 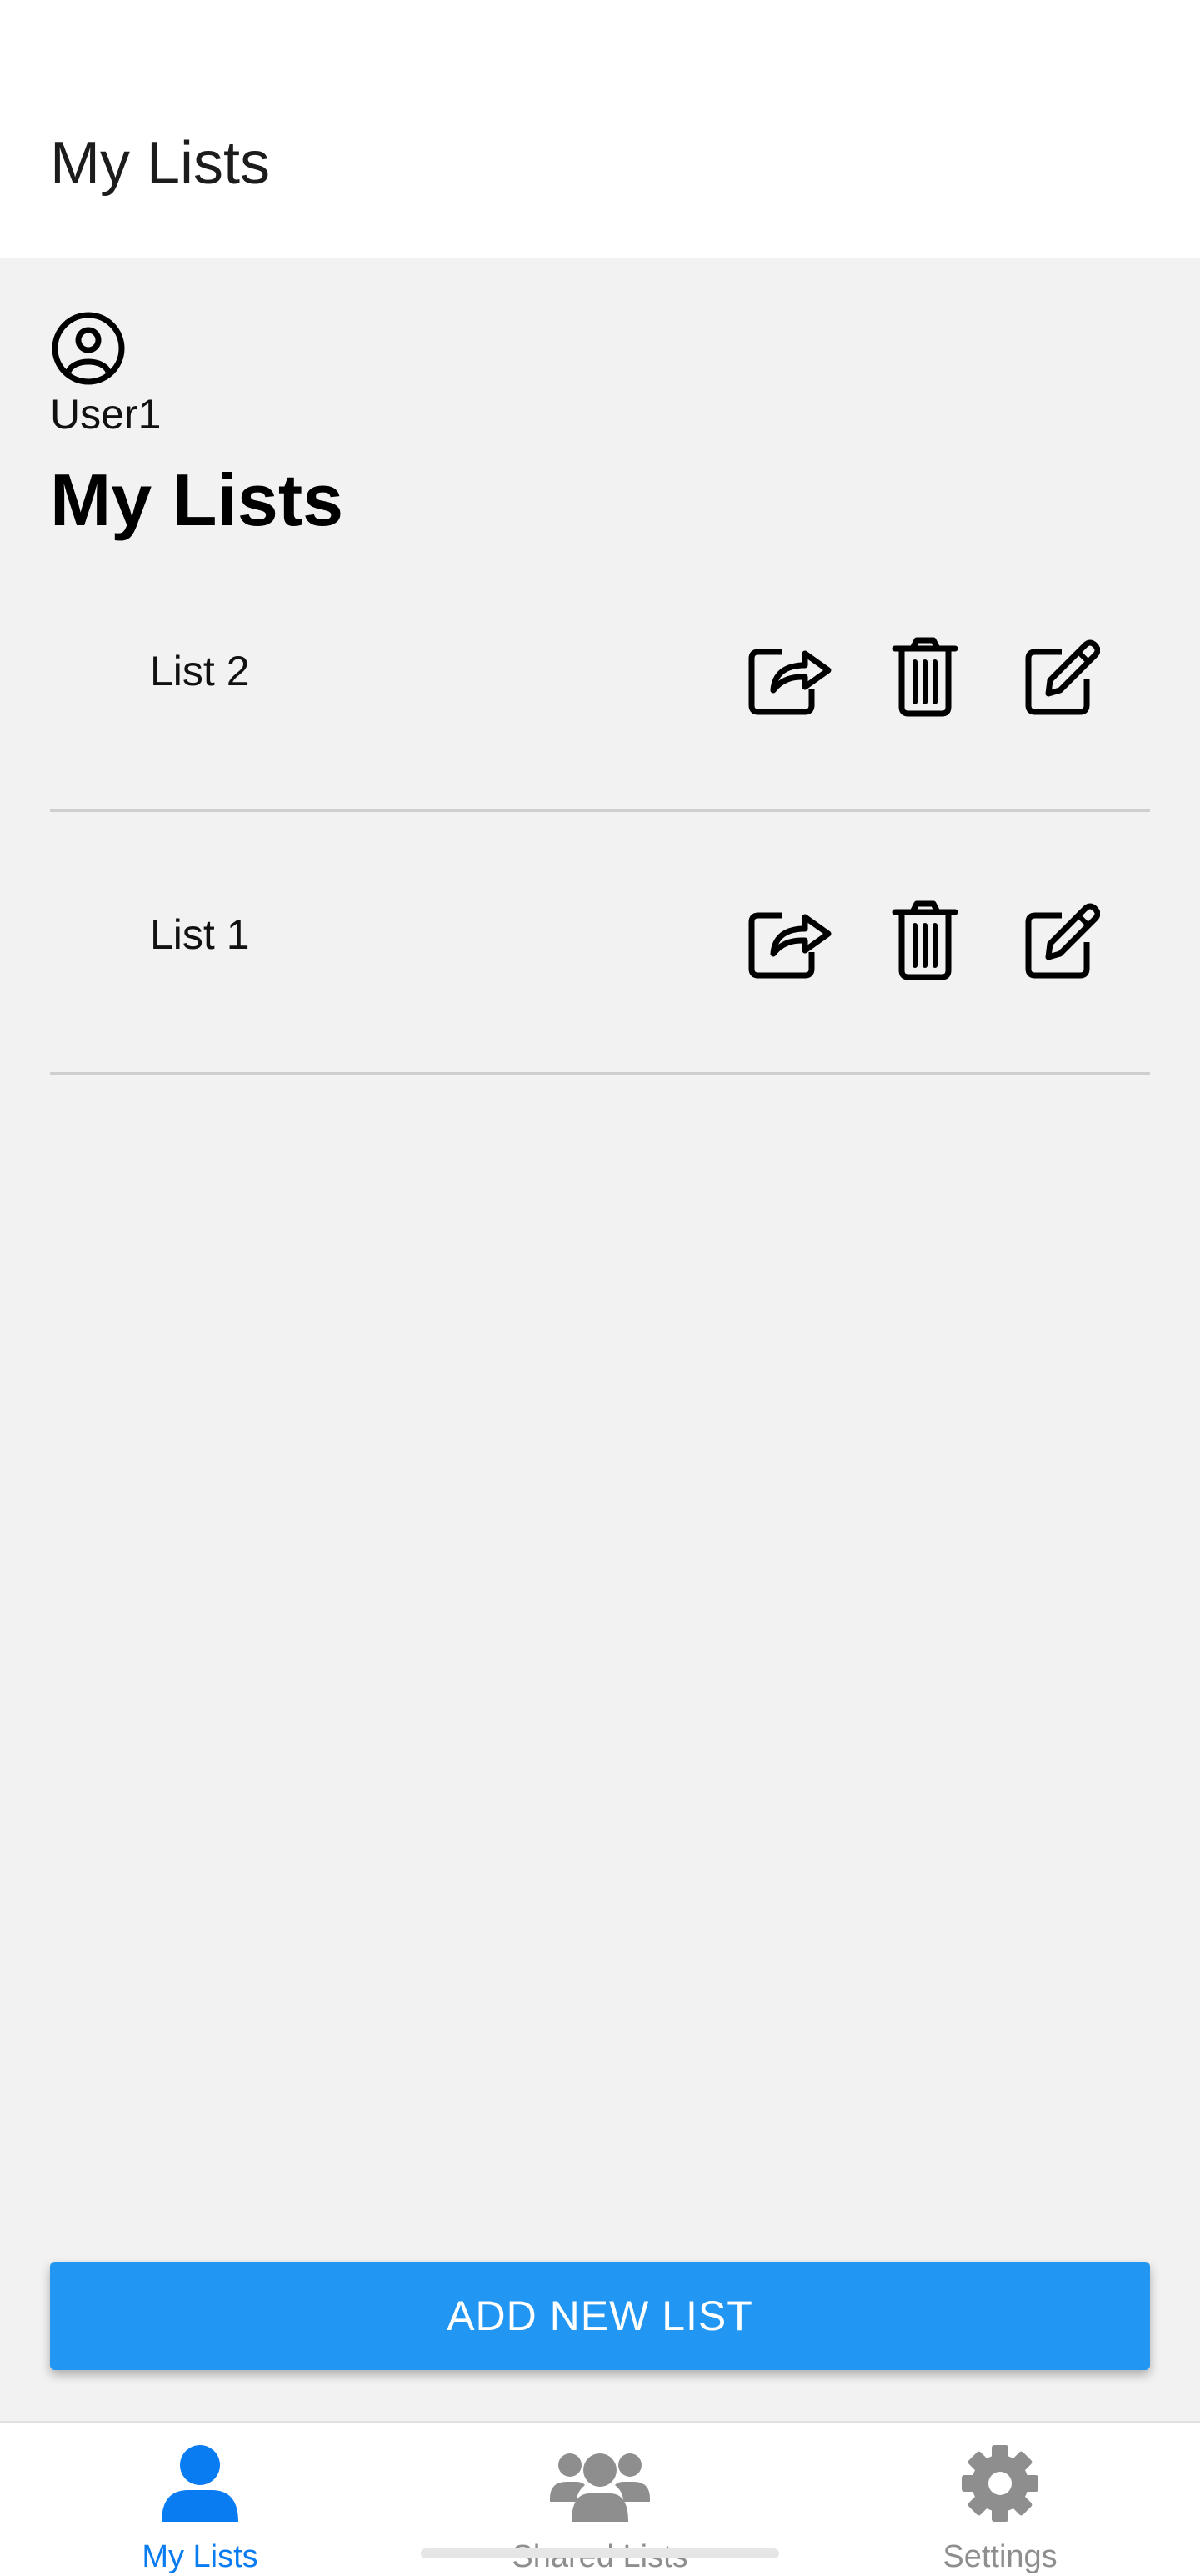 I want to click on list-item: List 1, so click(x=600, y=943).